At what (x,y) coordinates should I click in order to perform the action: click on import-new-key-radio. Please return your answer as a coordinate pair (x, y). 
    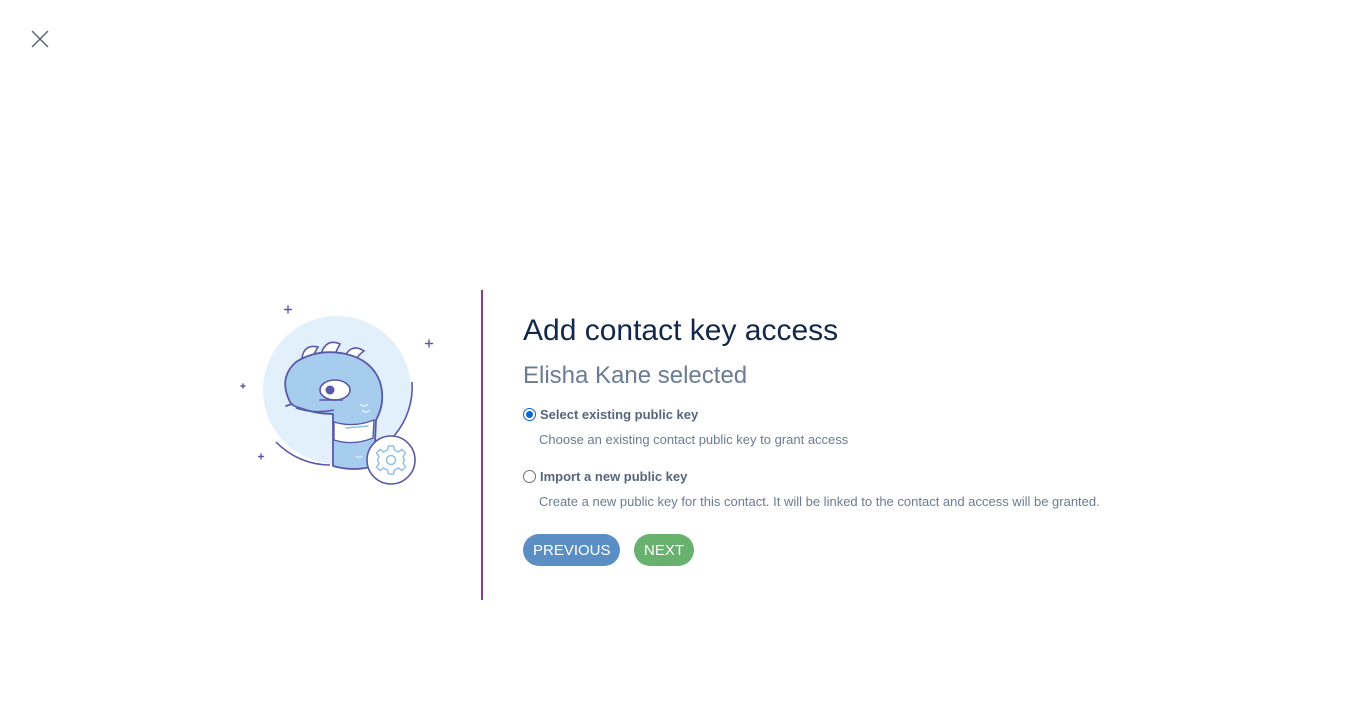
    Looking at the image, I should click on (529, 476).